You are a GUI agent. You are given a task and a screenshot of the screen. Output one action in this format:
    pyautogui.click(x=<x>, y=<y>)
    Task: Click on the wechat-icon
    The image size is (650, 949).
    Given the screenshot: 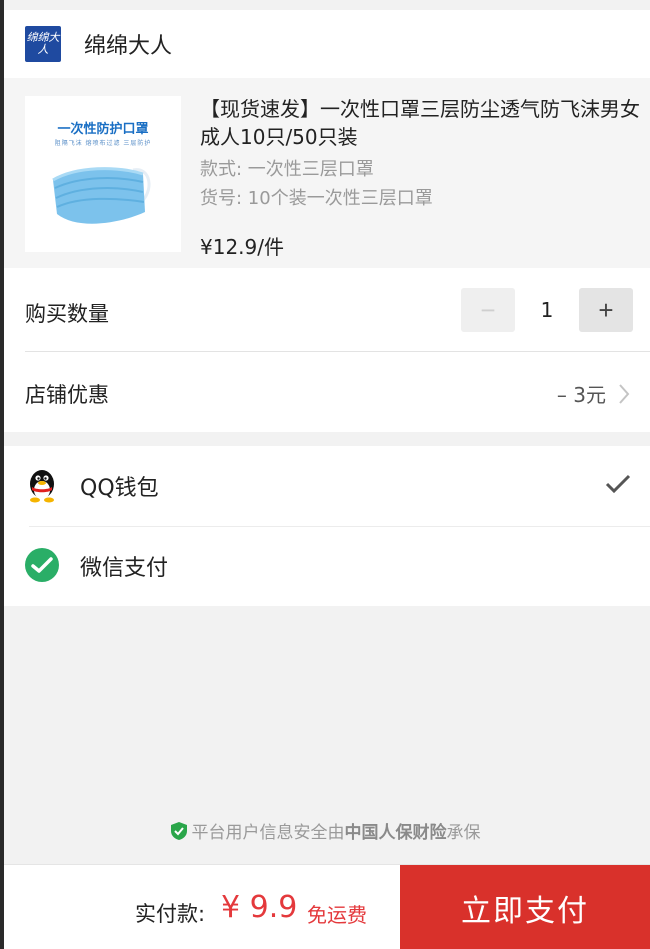 What is the action you would take?
    pyautogui.click(x=42, y=565)
    